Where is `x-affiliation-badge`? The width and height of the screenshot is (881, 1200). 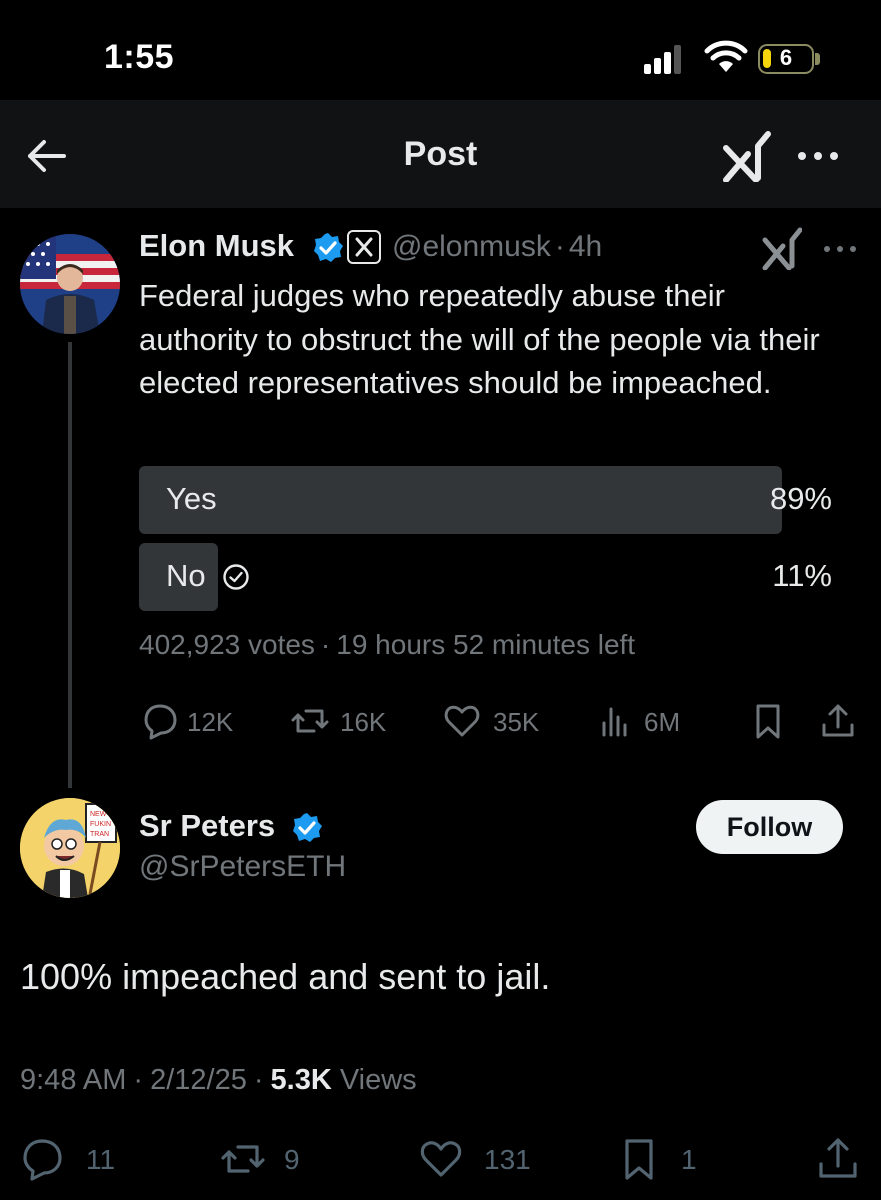 x-affiliation-badge is located at coordinates (364, 247).